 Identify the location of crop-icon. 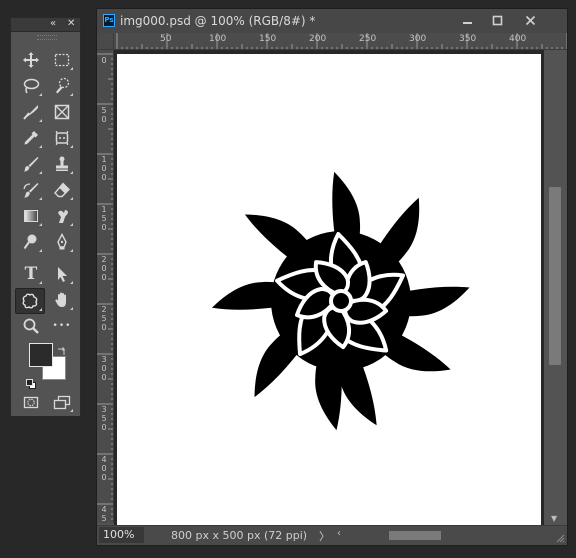
(30, 112).